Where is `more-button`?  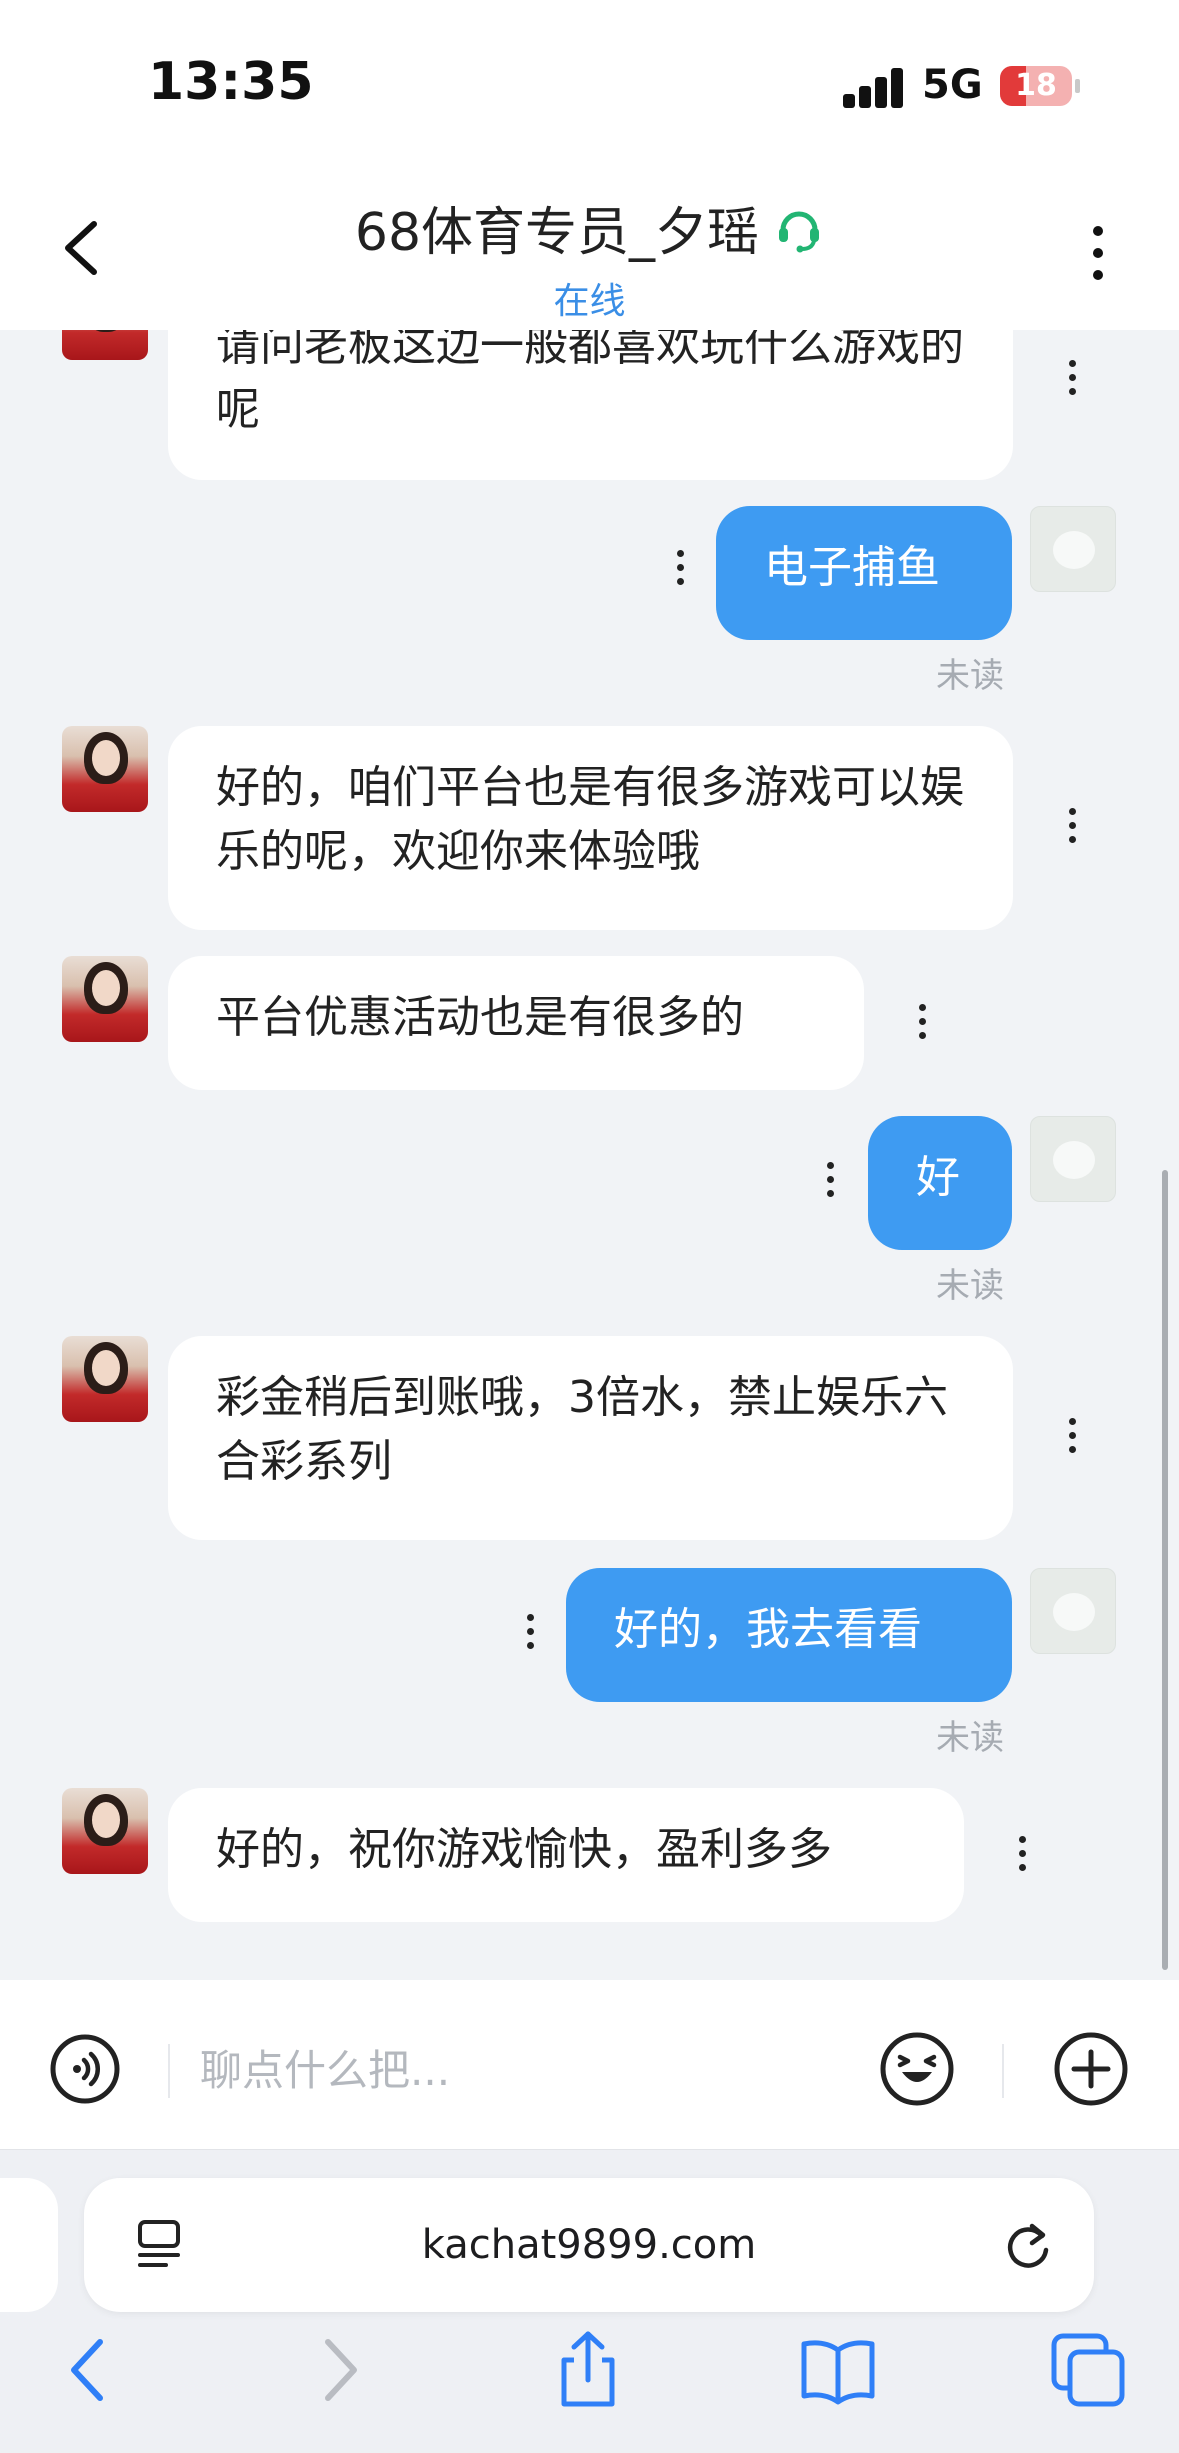
more-button is located at coordinates (1098, 266).